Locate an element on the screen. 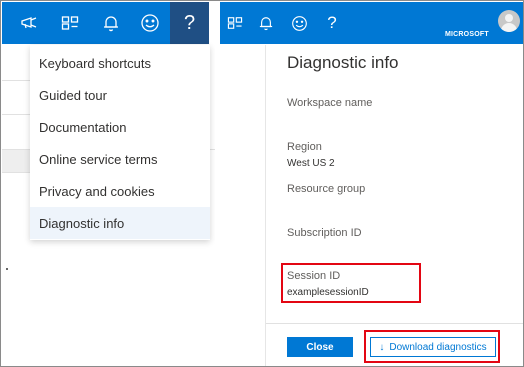 The width and height of the screenshot is (524, 367). menu-item-label: Keyboard shortcuts is located at coordinates (95, 63).